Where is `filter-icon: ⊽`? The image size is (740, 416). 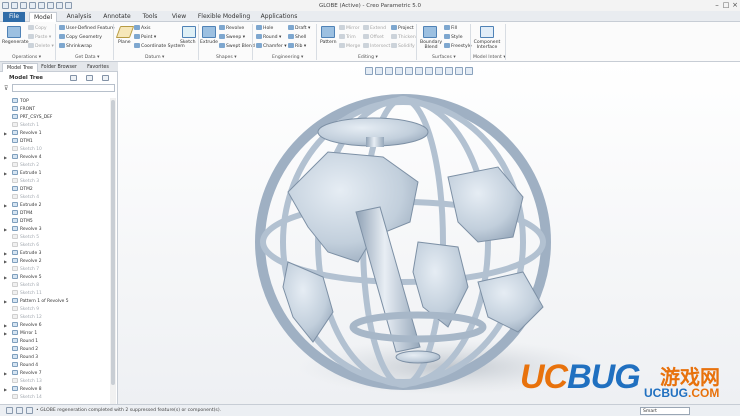
filter-icon: ⊽ is located at coordinates (6, 88).